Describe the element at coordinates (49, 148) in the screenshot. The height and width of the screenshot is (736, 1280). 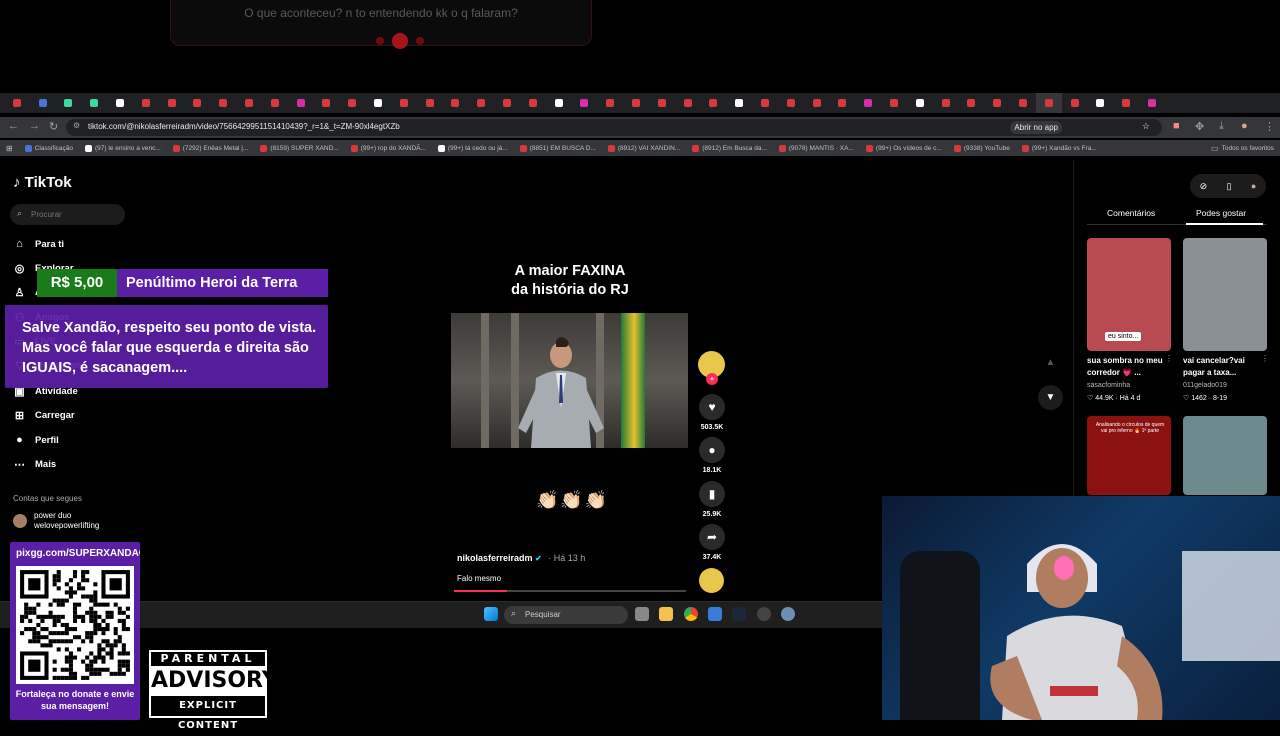
I see `bookmark-0: Classificação` at that location.